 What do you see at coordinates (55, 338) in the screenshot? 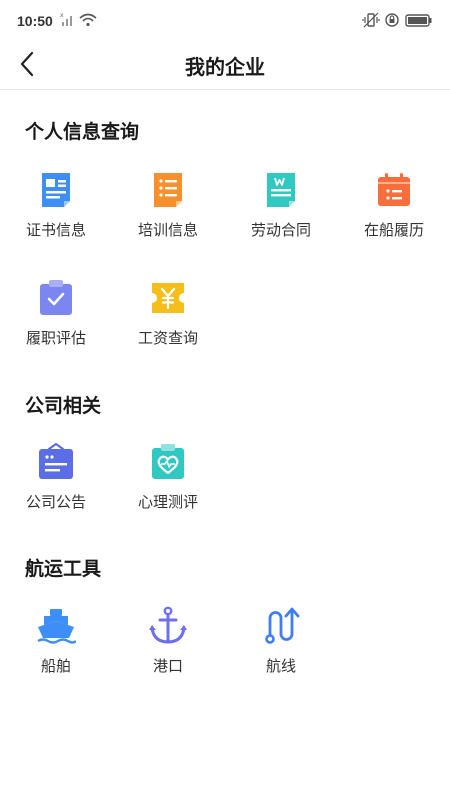
I see `tile-label: 履职评估` at bounding box center [55, 338].